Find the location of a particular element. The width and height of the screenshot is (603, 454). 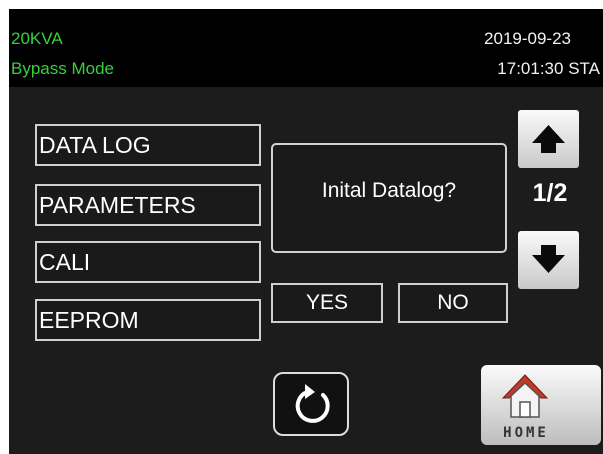

arrow-up-icon is located at coordinates (548, 139).